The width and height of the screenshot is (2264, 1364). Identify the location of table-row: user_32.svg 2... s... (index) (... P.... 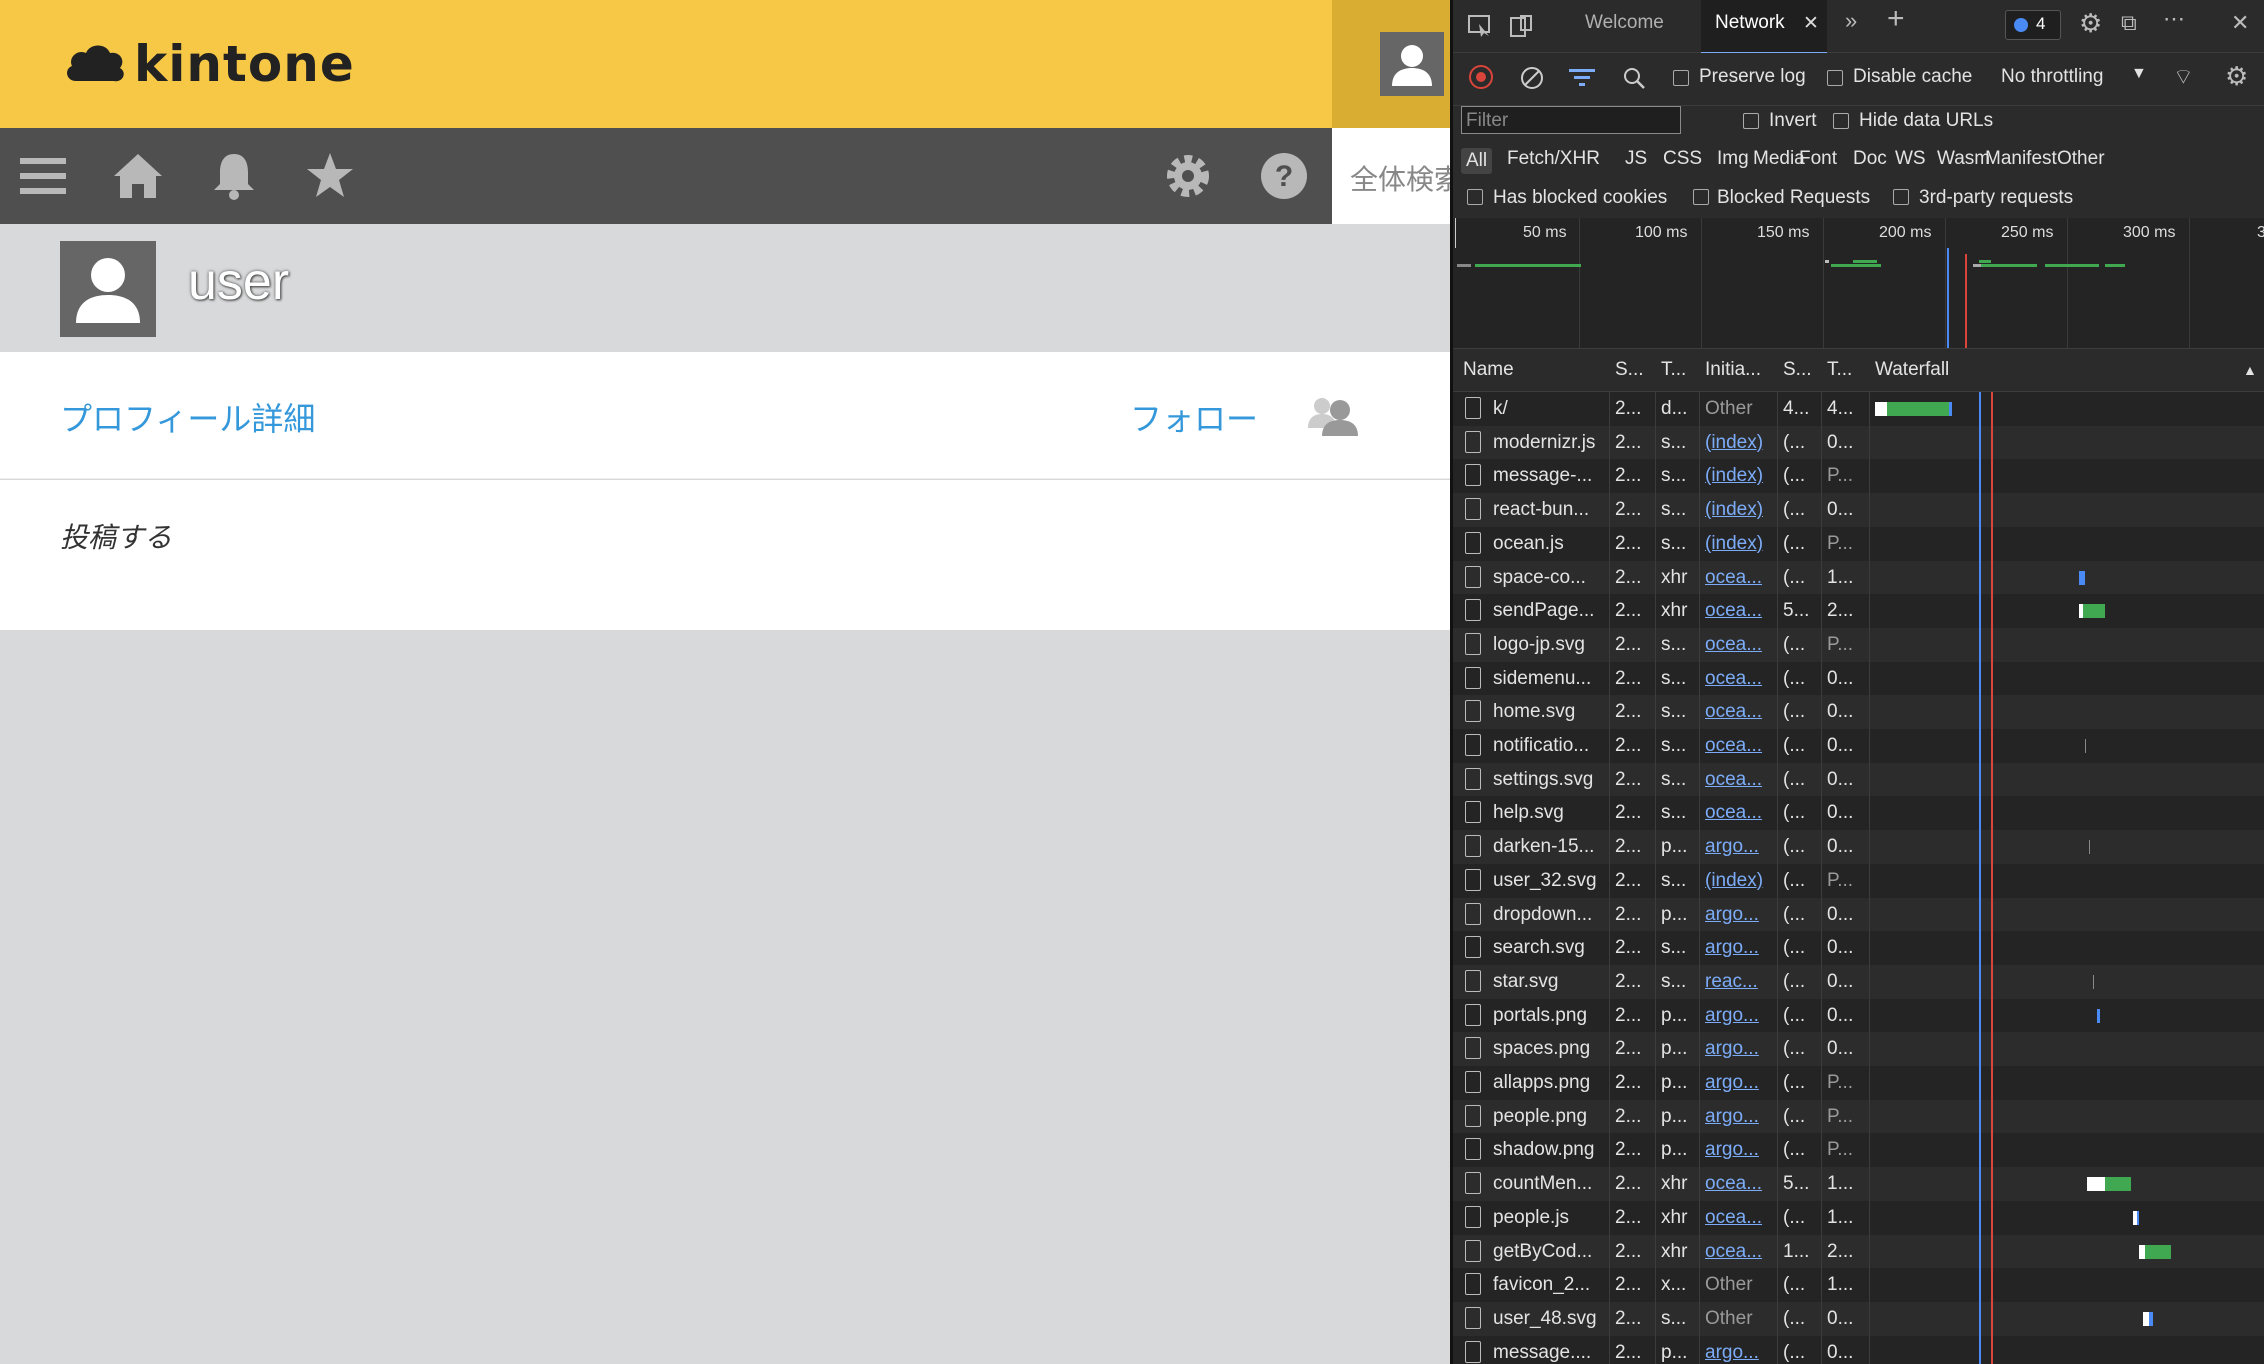
(1858, 880).